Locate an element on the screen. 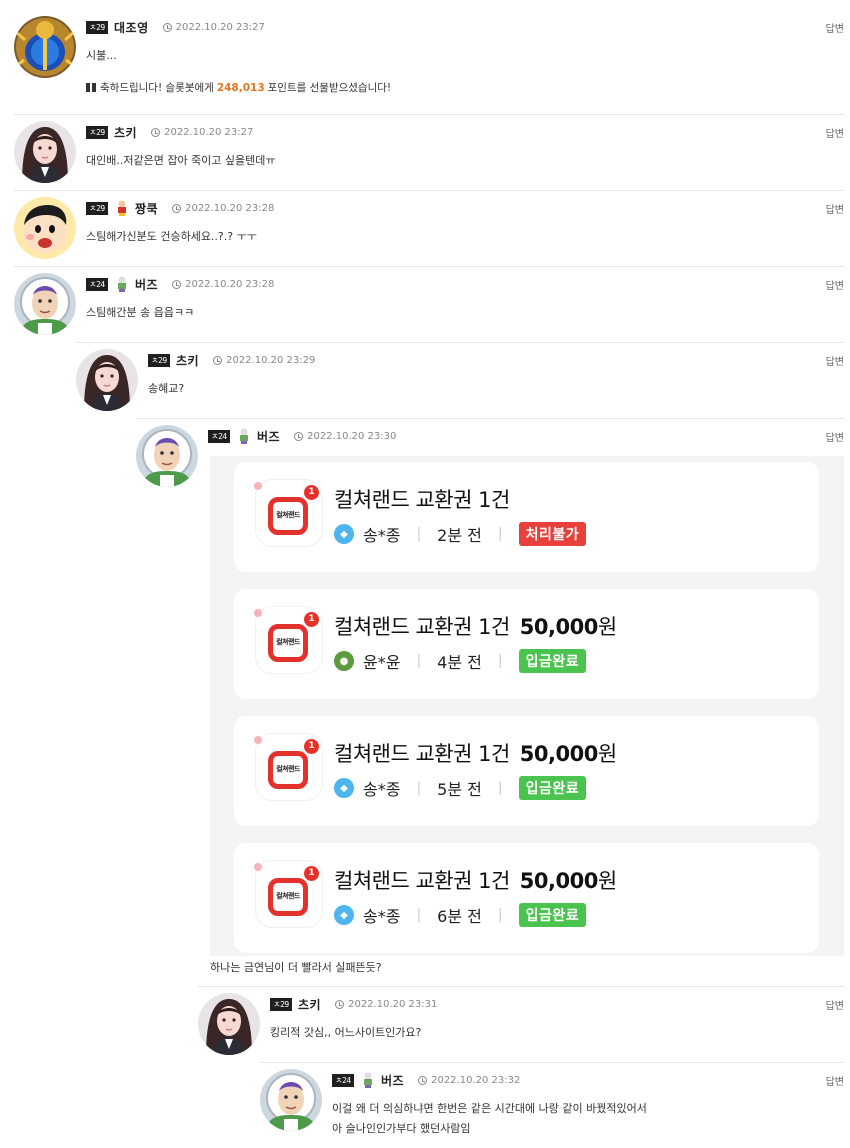  comment-text: 송혜교? is located at coordinates (166, 388).